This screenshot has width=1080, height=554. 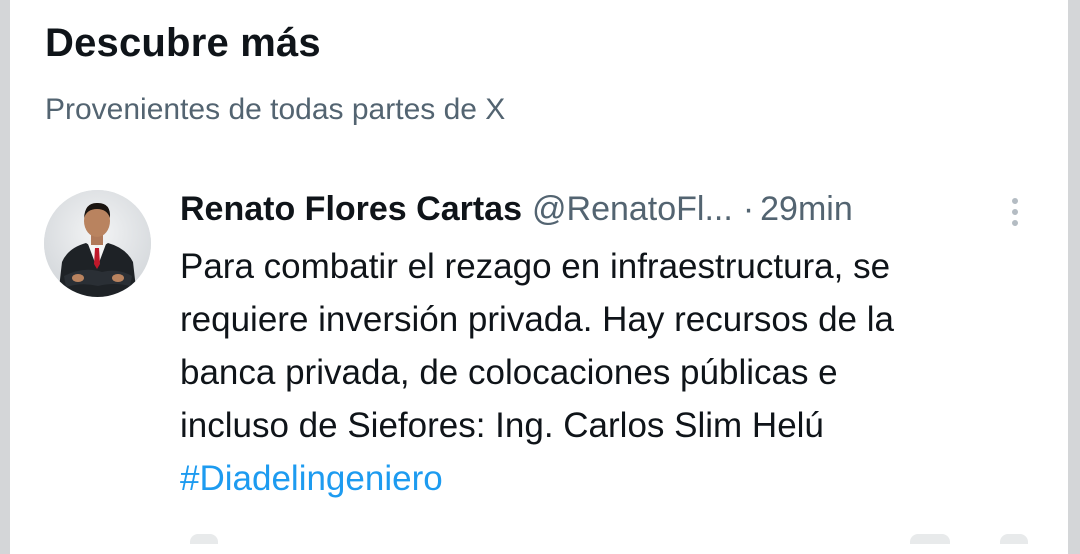 I want to click on section-subtitle: Provenientes de todas partes de X, so click(x=275, y=109).